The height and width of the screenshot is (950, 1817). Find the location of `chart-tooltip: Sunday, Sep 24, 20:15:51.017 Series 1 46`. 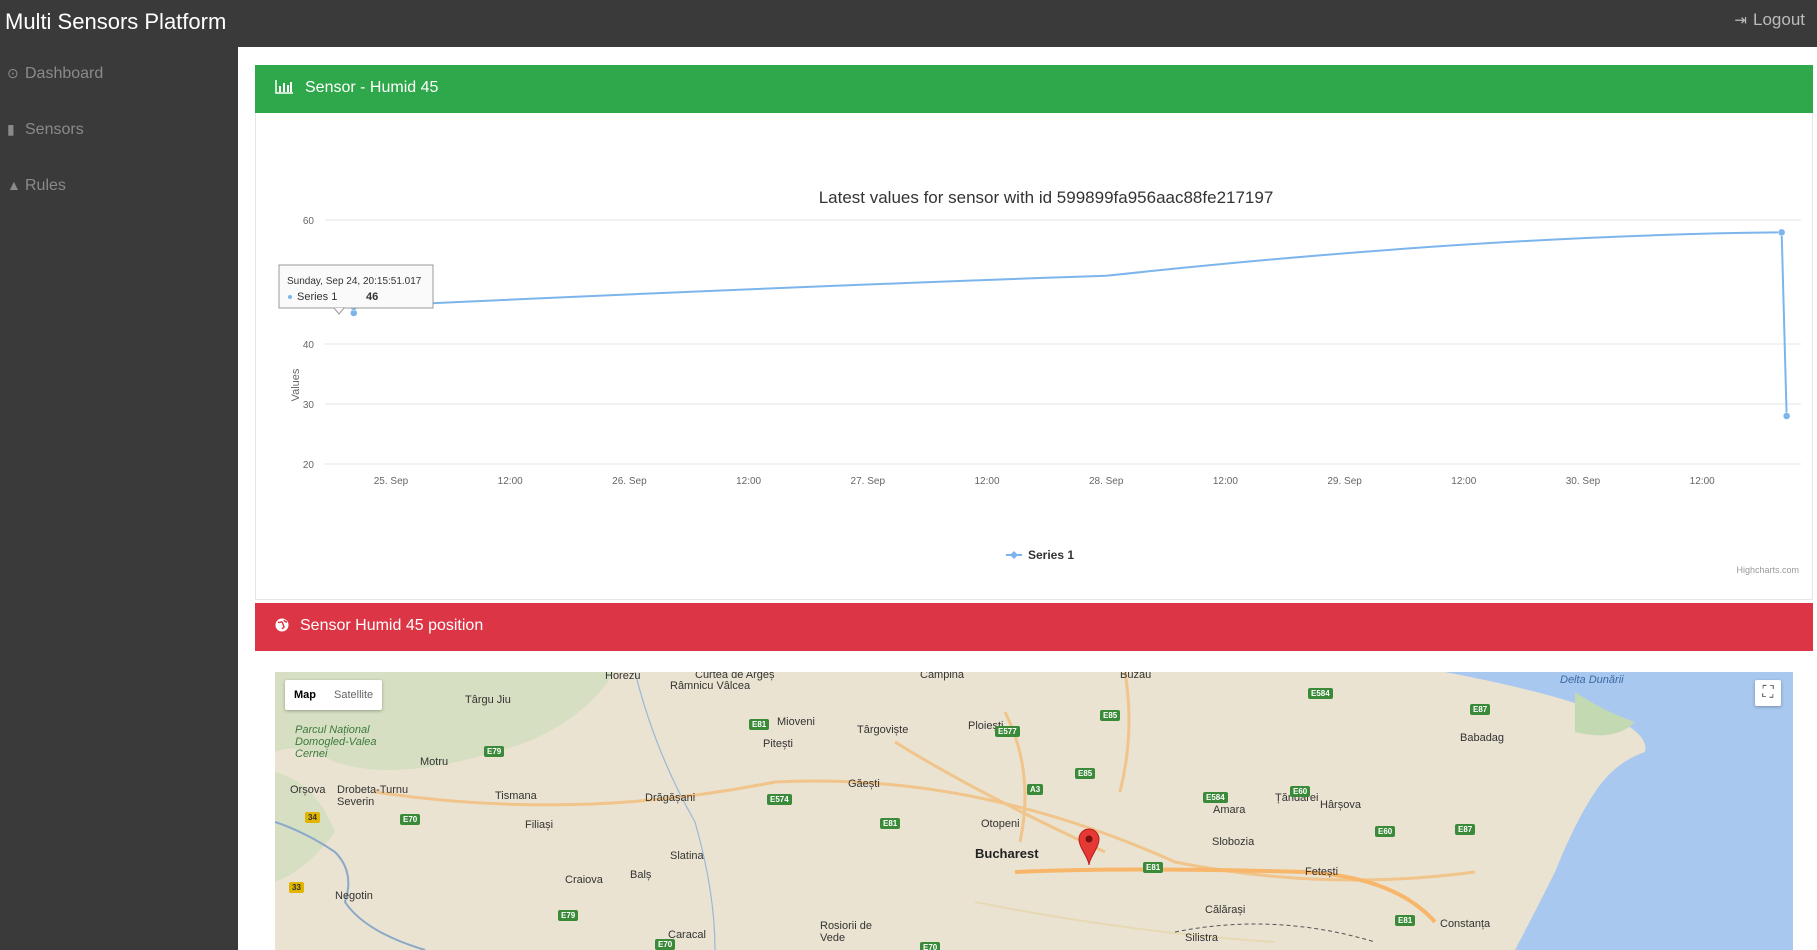

chart-tooltip: Sunday, Sep 24, 20:15:51.017 Series 1 46 is located at coordinates (356, 289).